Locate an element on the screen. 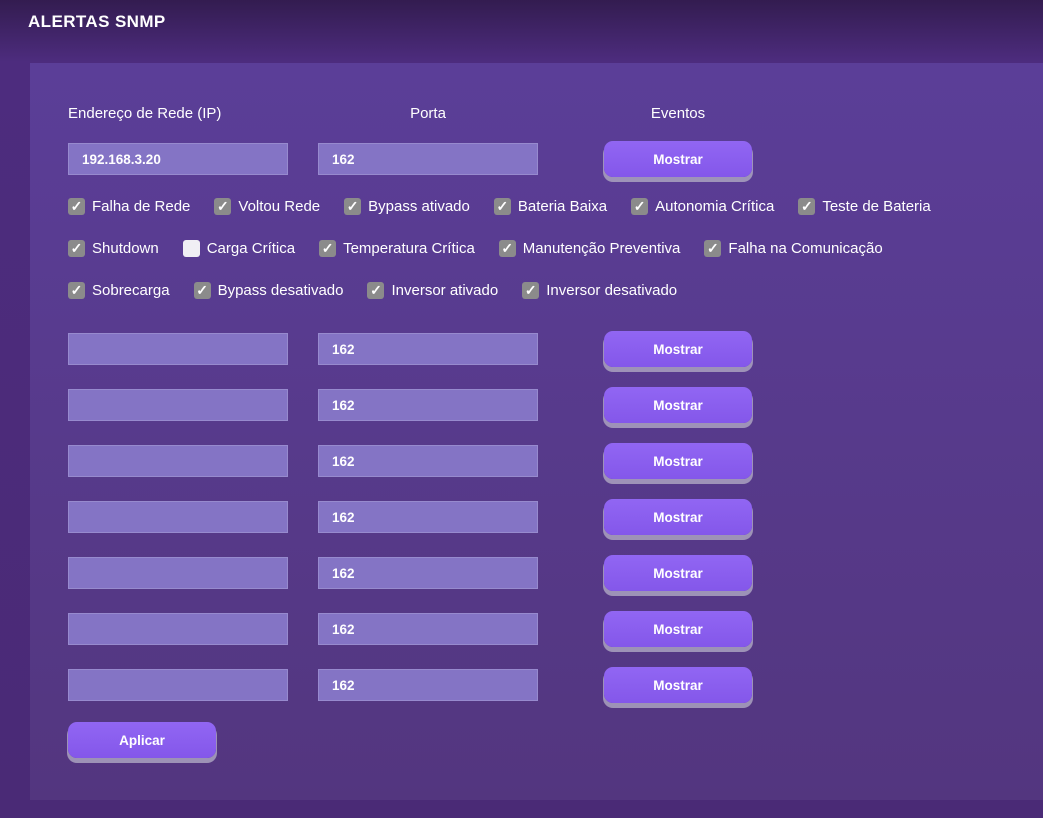 The width and height of the screenshot is (1043, 818). checkbox-item-teste-de-bateria: ✓ Teste de Bateria is located at coordinates (864, 206).